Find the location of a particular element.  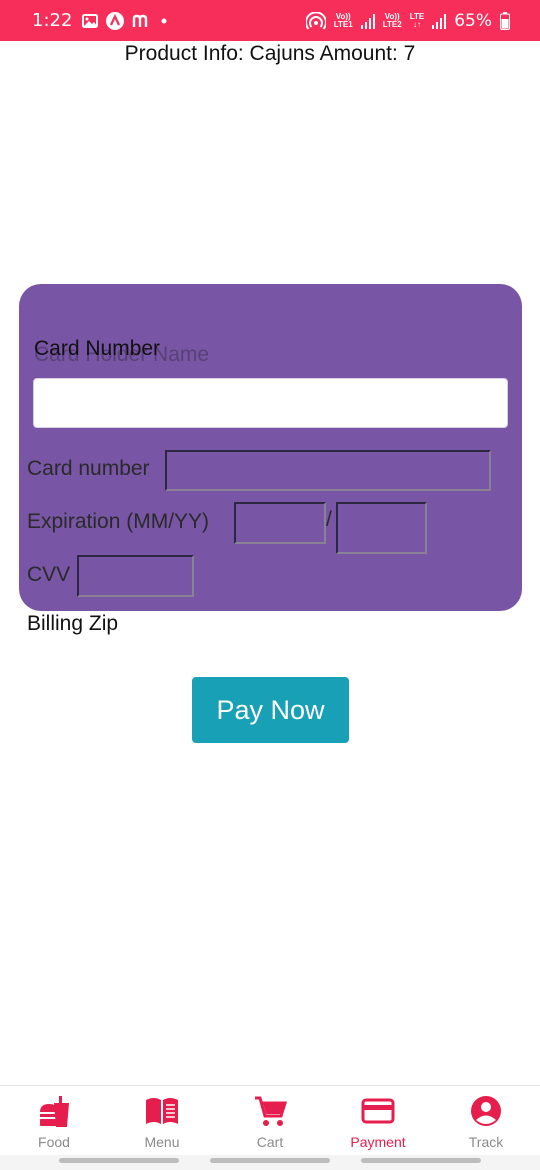

m-icon is located at coordinates (142, 21).